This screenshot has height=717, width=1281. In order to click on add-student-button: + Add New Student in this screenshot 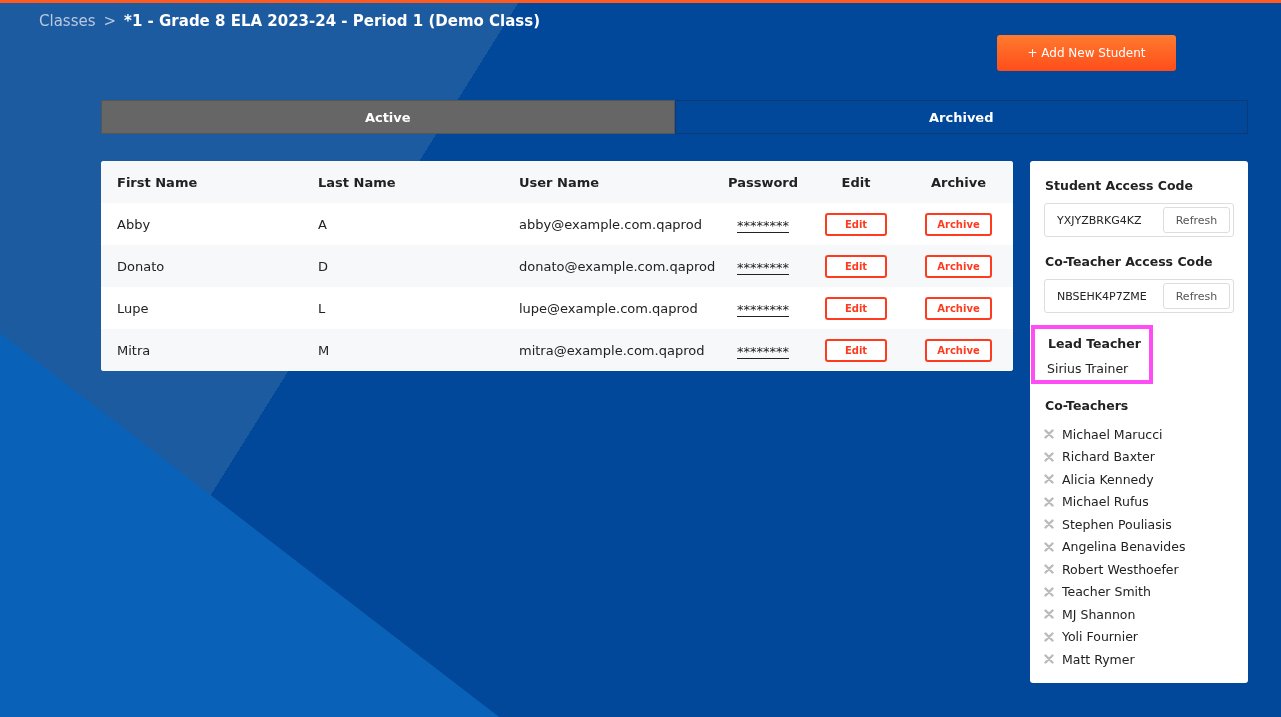, I will do `click(1086, 53)`.